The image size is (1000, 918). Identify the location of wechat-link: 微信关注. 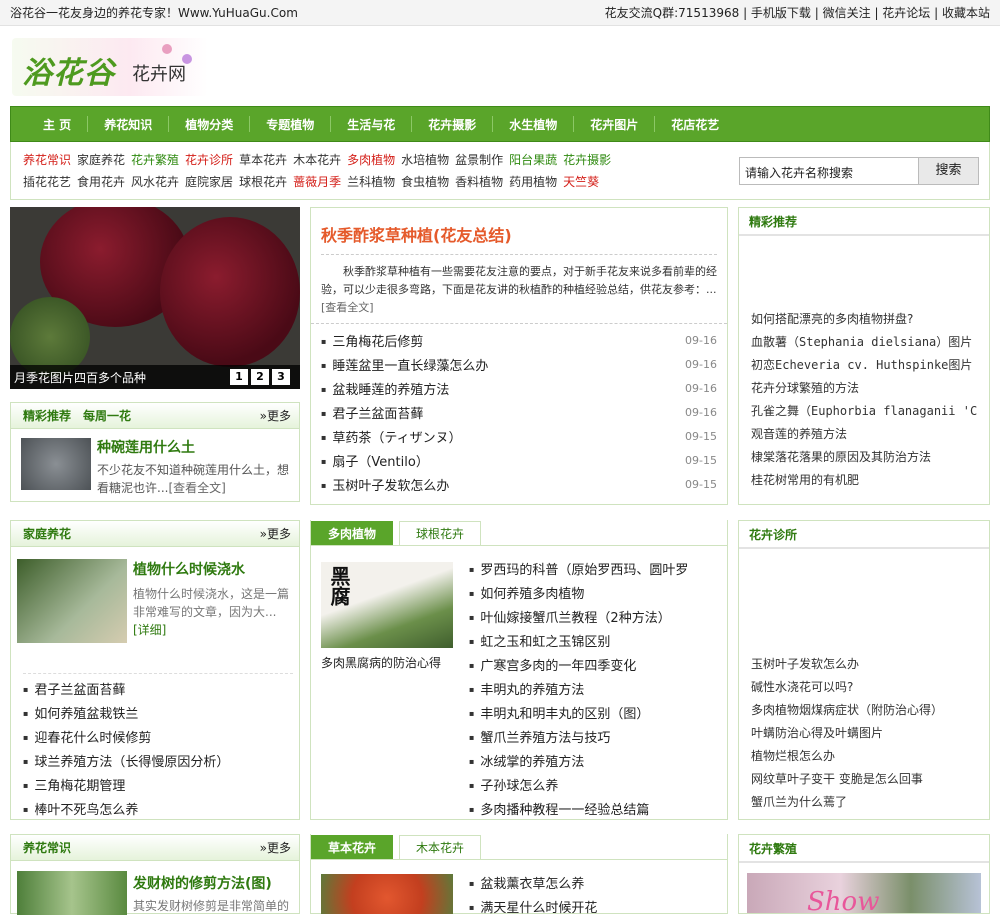
(847, 13).